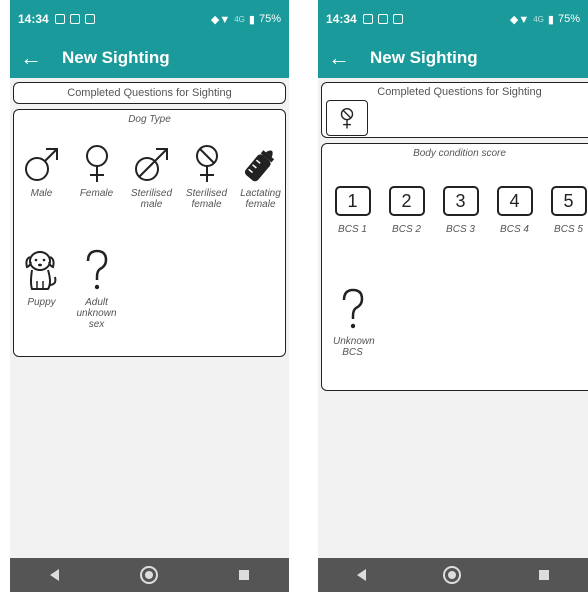 The height and width of the screenshot is (592, 588). What do you see at coordinates (206, 199) in the screenshot?
I see `option-label: Sterilised female` at bounding box center [206, 199].